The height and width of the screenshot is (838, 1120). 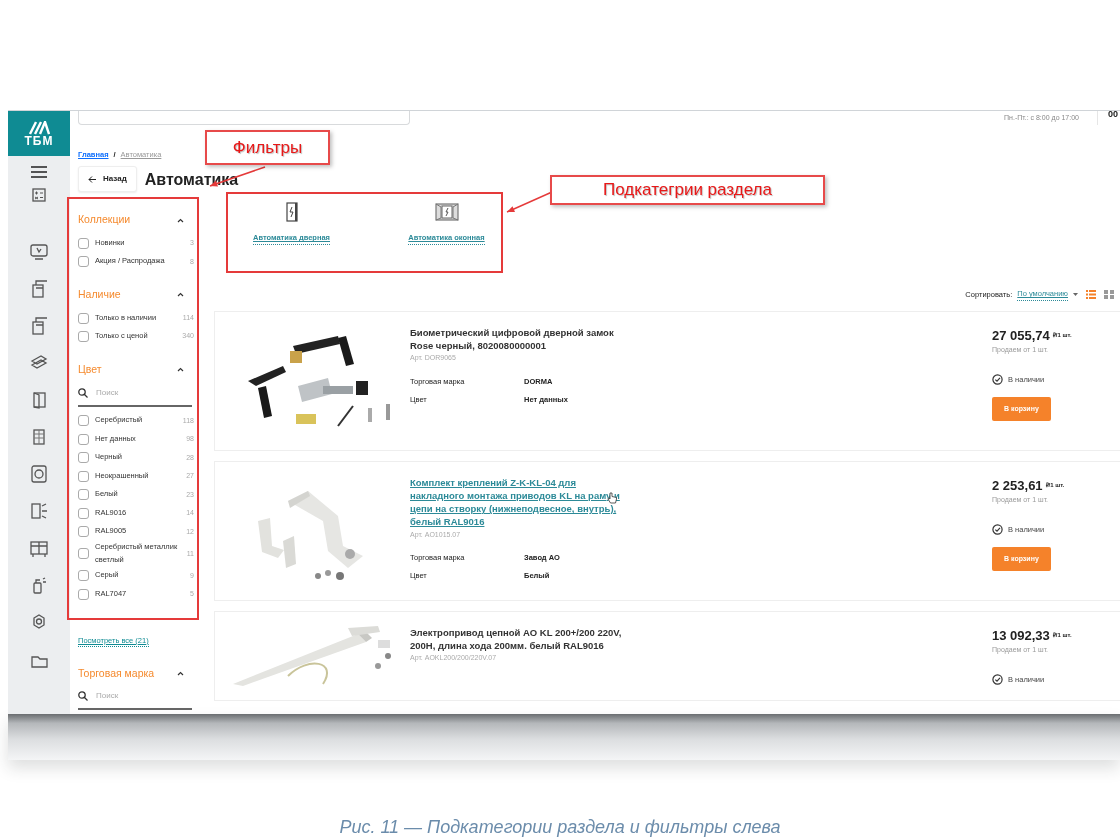 What do you see at coordinates (39, 511) in the screenshot?
I see `door-icon` at bounding box center [39, 511].